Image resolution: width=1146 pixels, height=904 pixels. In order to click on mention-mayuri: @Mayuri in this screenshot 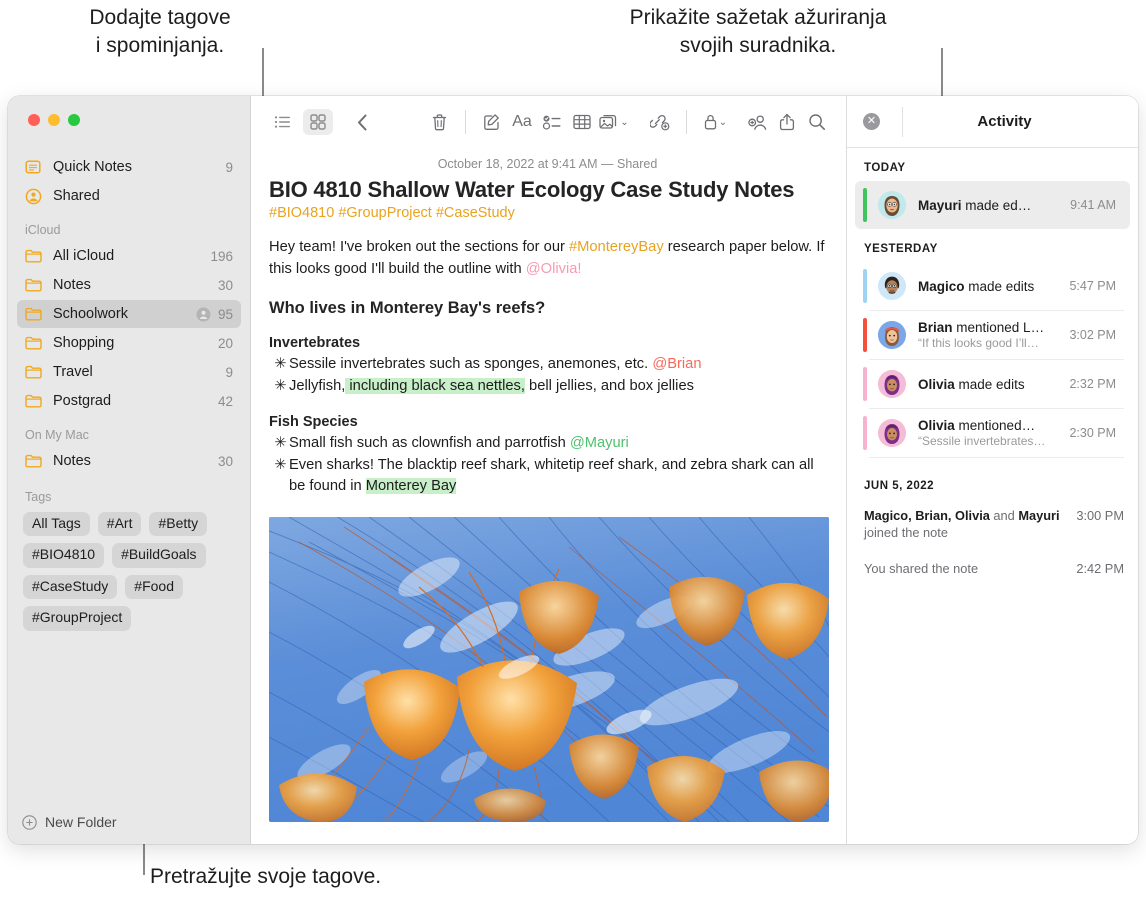, I will do `click(599, 443)`.